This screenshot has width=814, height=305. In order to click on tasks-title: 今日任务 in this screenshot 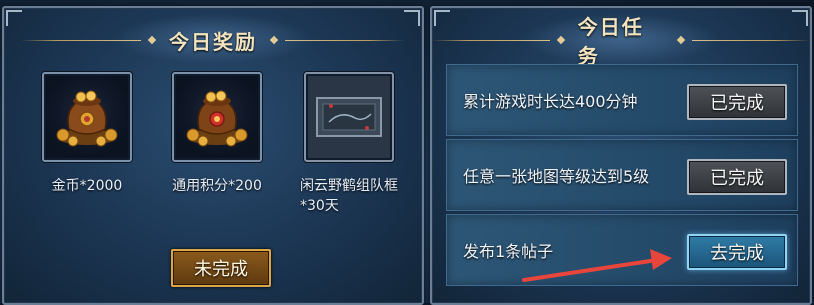, I will do `click(610, 41)`.